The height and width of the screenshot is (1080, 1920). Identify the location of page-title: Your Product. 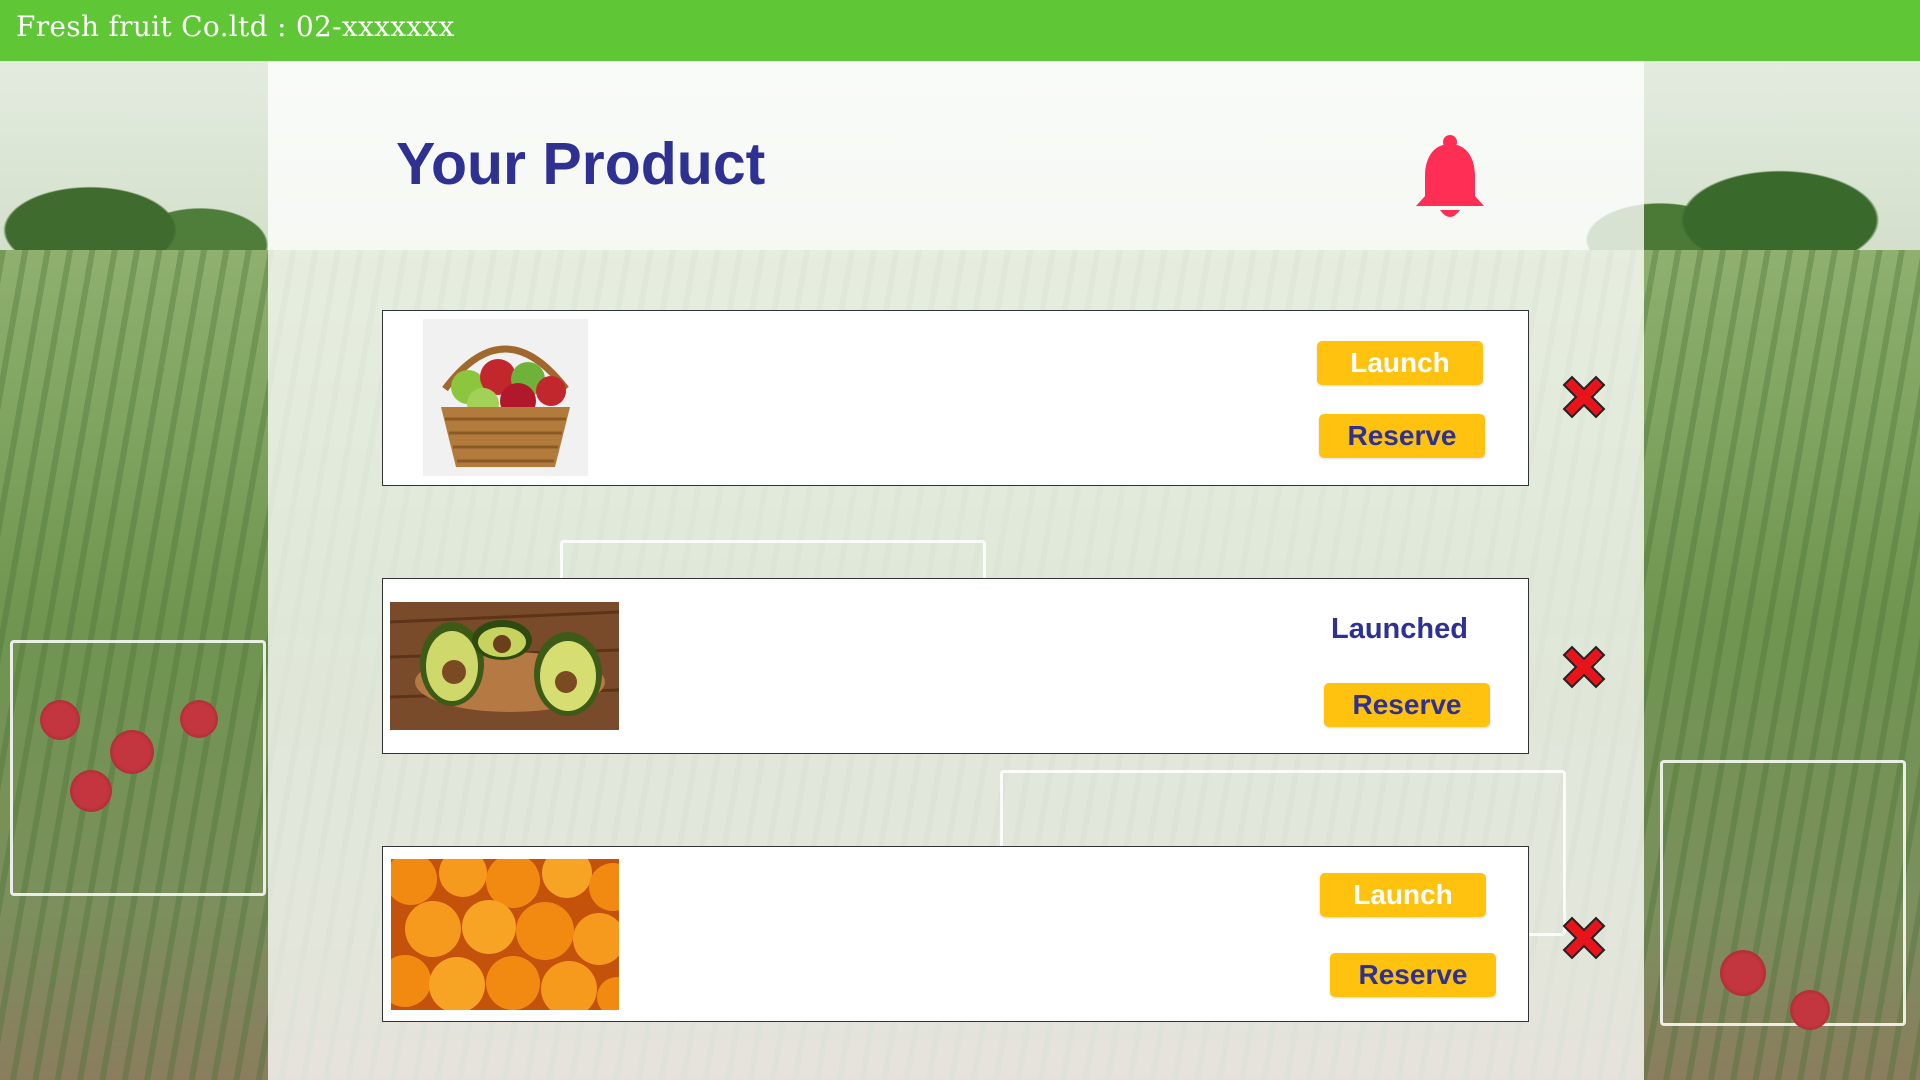
(581, 164).